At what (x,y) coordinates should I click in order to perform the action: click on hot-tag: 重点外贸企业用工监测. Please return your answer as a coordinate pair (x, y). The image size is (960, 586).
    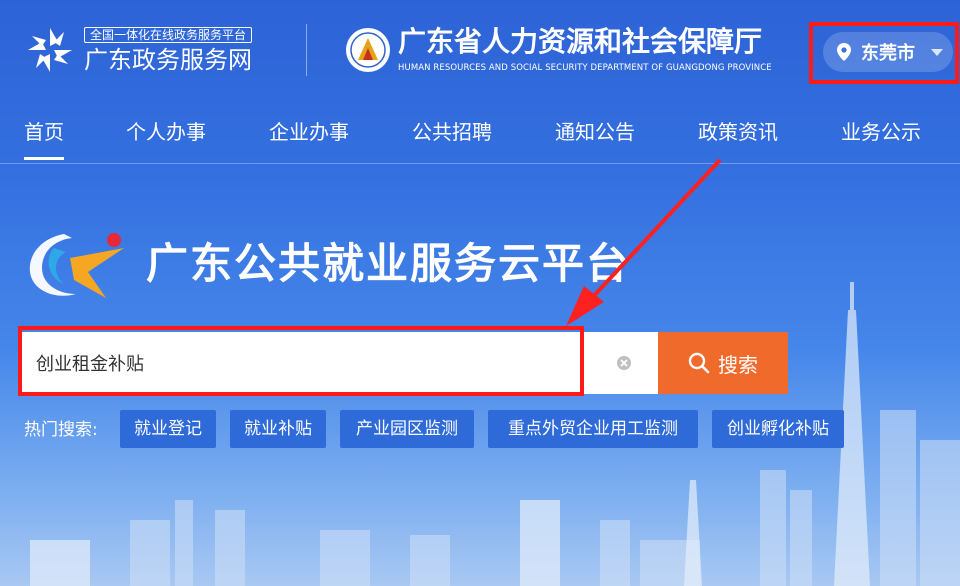
    Looking at the image, I should click on (593, 429).